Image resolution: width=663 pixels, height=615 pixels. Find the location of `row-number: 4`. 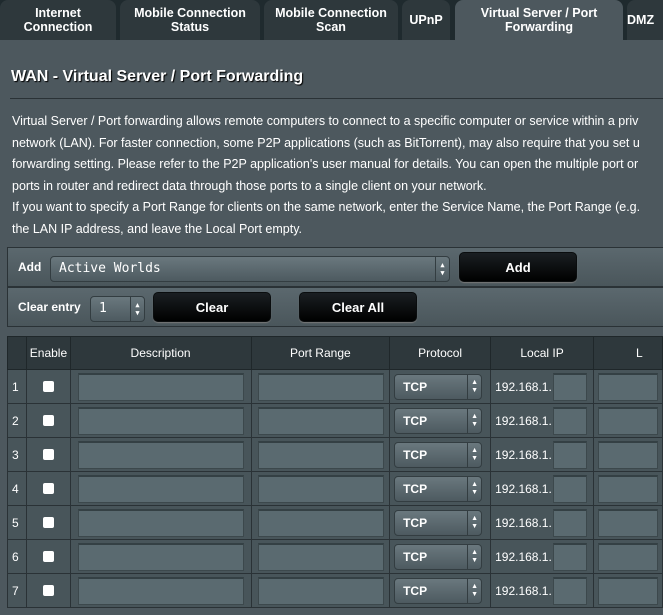

row-number: 4 is located at coordinates (17, 488).